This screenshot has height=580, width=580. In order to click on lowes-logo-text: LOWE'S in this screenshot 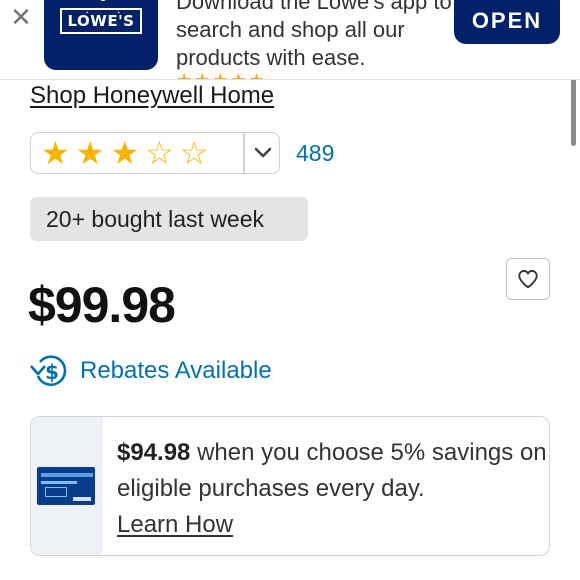, I will do `click(101, 21)`.